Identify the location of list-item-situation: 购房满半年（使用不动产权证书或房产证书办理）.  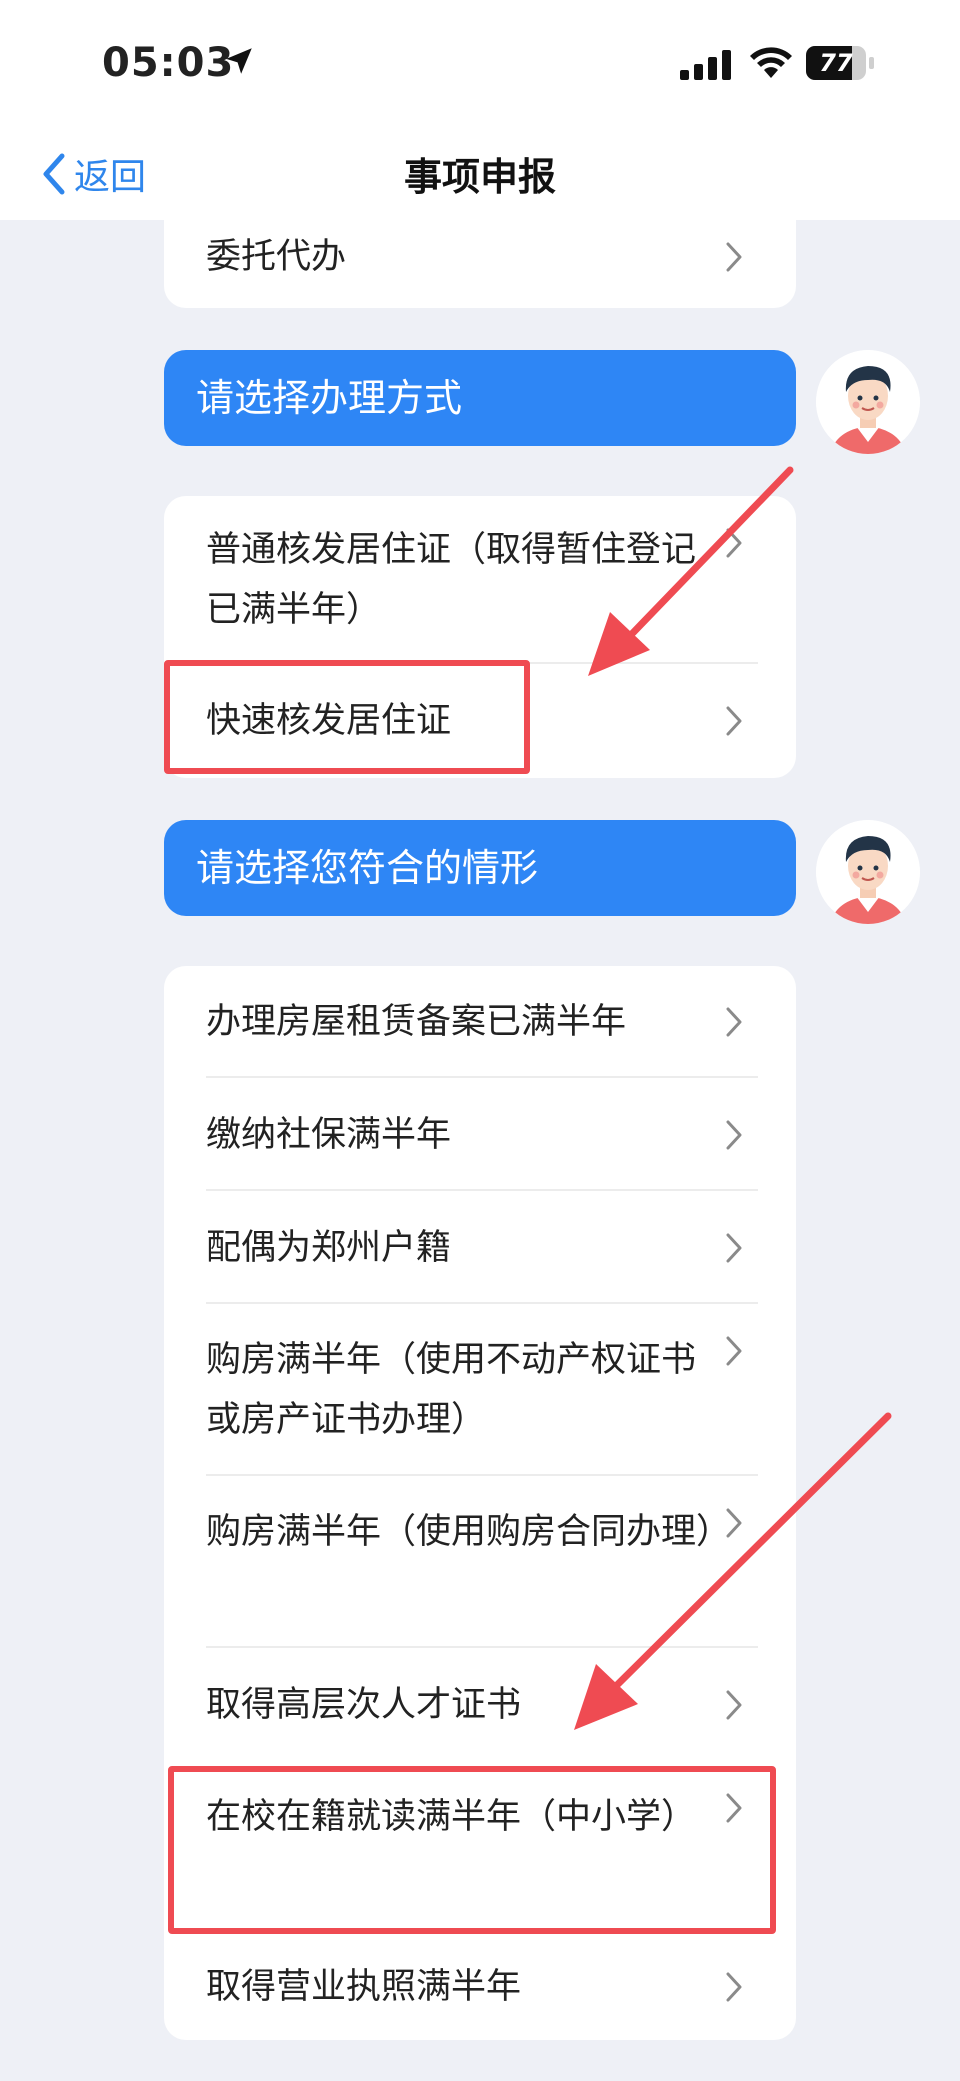
(480, 1390).